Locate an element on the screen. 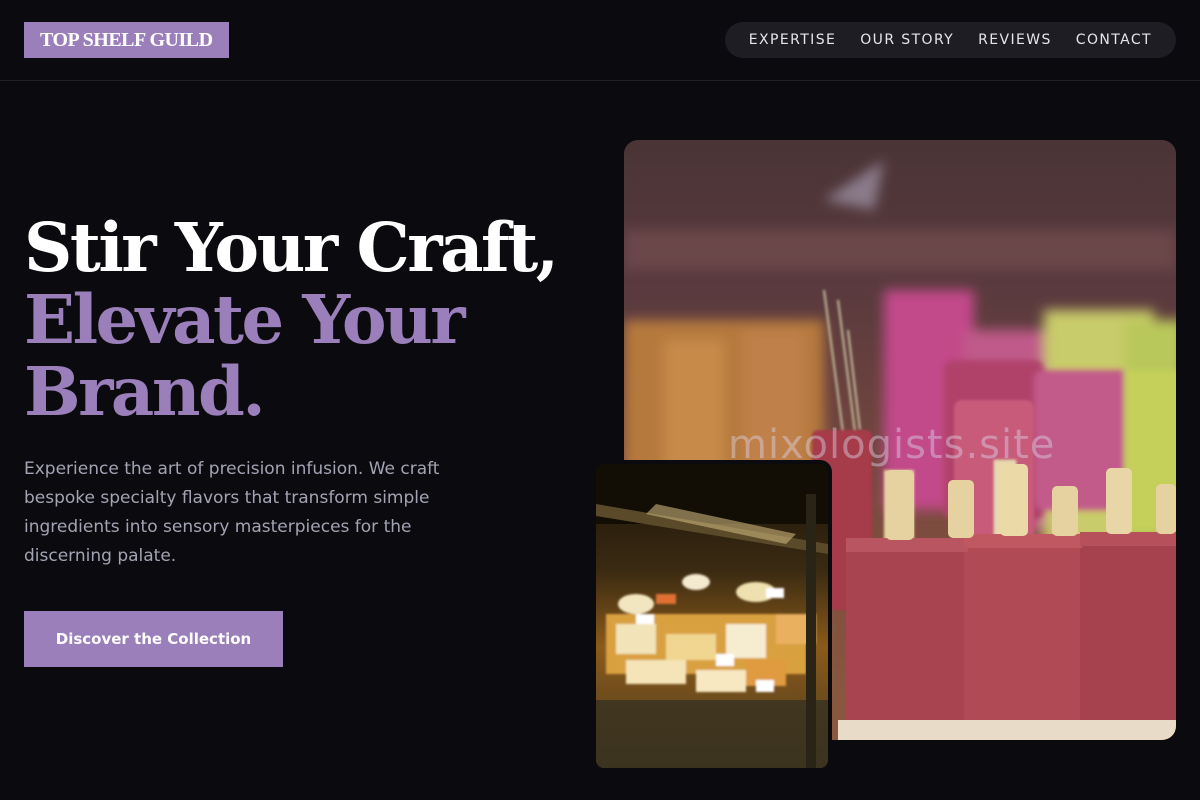 The image size is (1200, 800). nav-link-contact: CONTACT is located at coordinates (1114, 40).